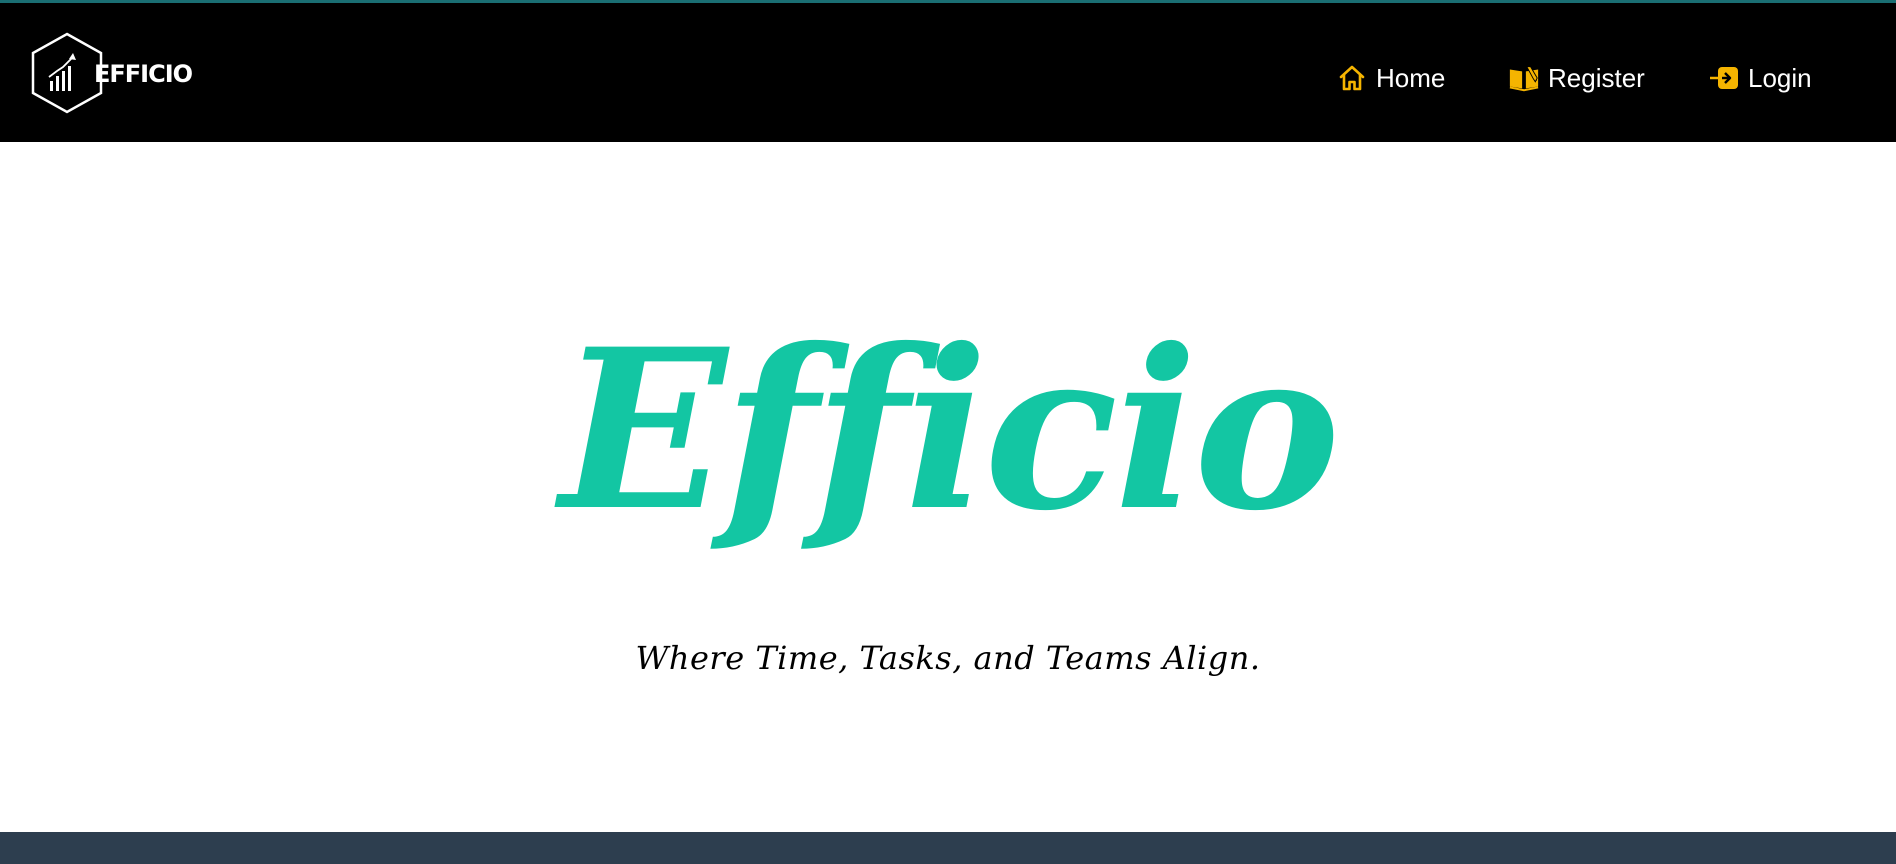 The width and height of the screenshot is (1896, 864). I want to click on hero-title: Efficio, so click(950, 429).